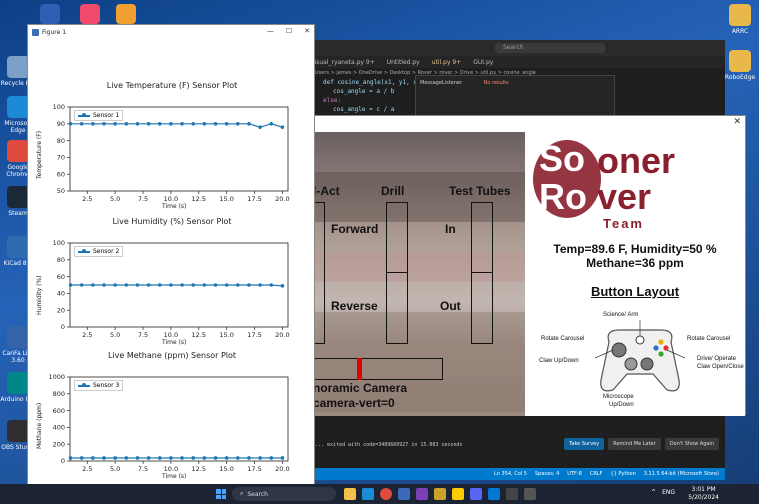 The image size is (759, 504). What do you see at coordinates (681, 474) in the screenshot?
I see `status-item: 3.11.5 64-bit (Microsoft Store)` at bounding box center [681, 474].